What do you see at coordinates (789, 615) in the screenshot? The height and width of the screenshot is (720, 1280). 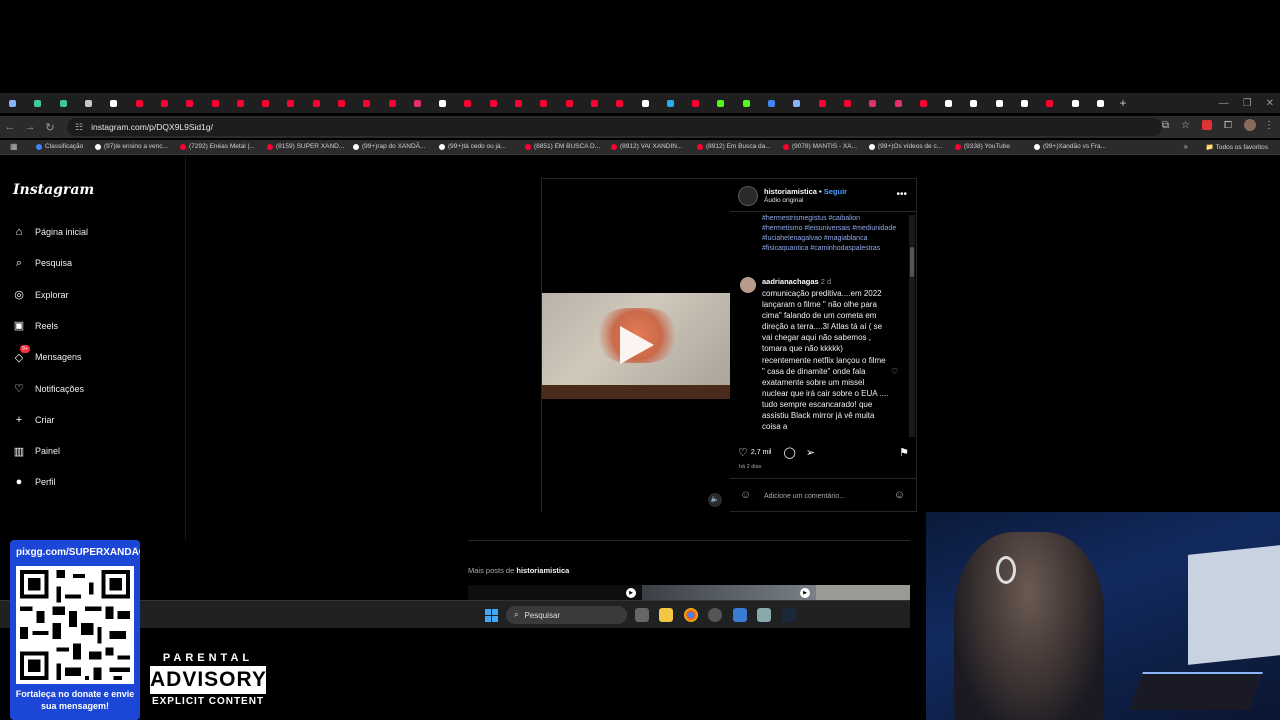 I see `steam-icon` at bounding box center [789, 615].